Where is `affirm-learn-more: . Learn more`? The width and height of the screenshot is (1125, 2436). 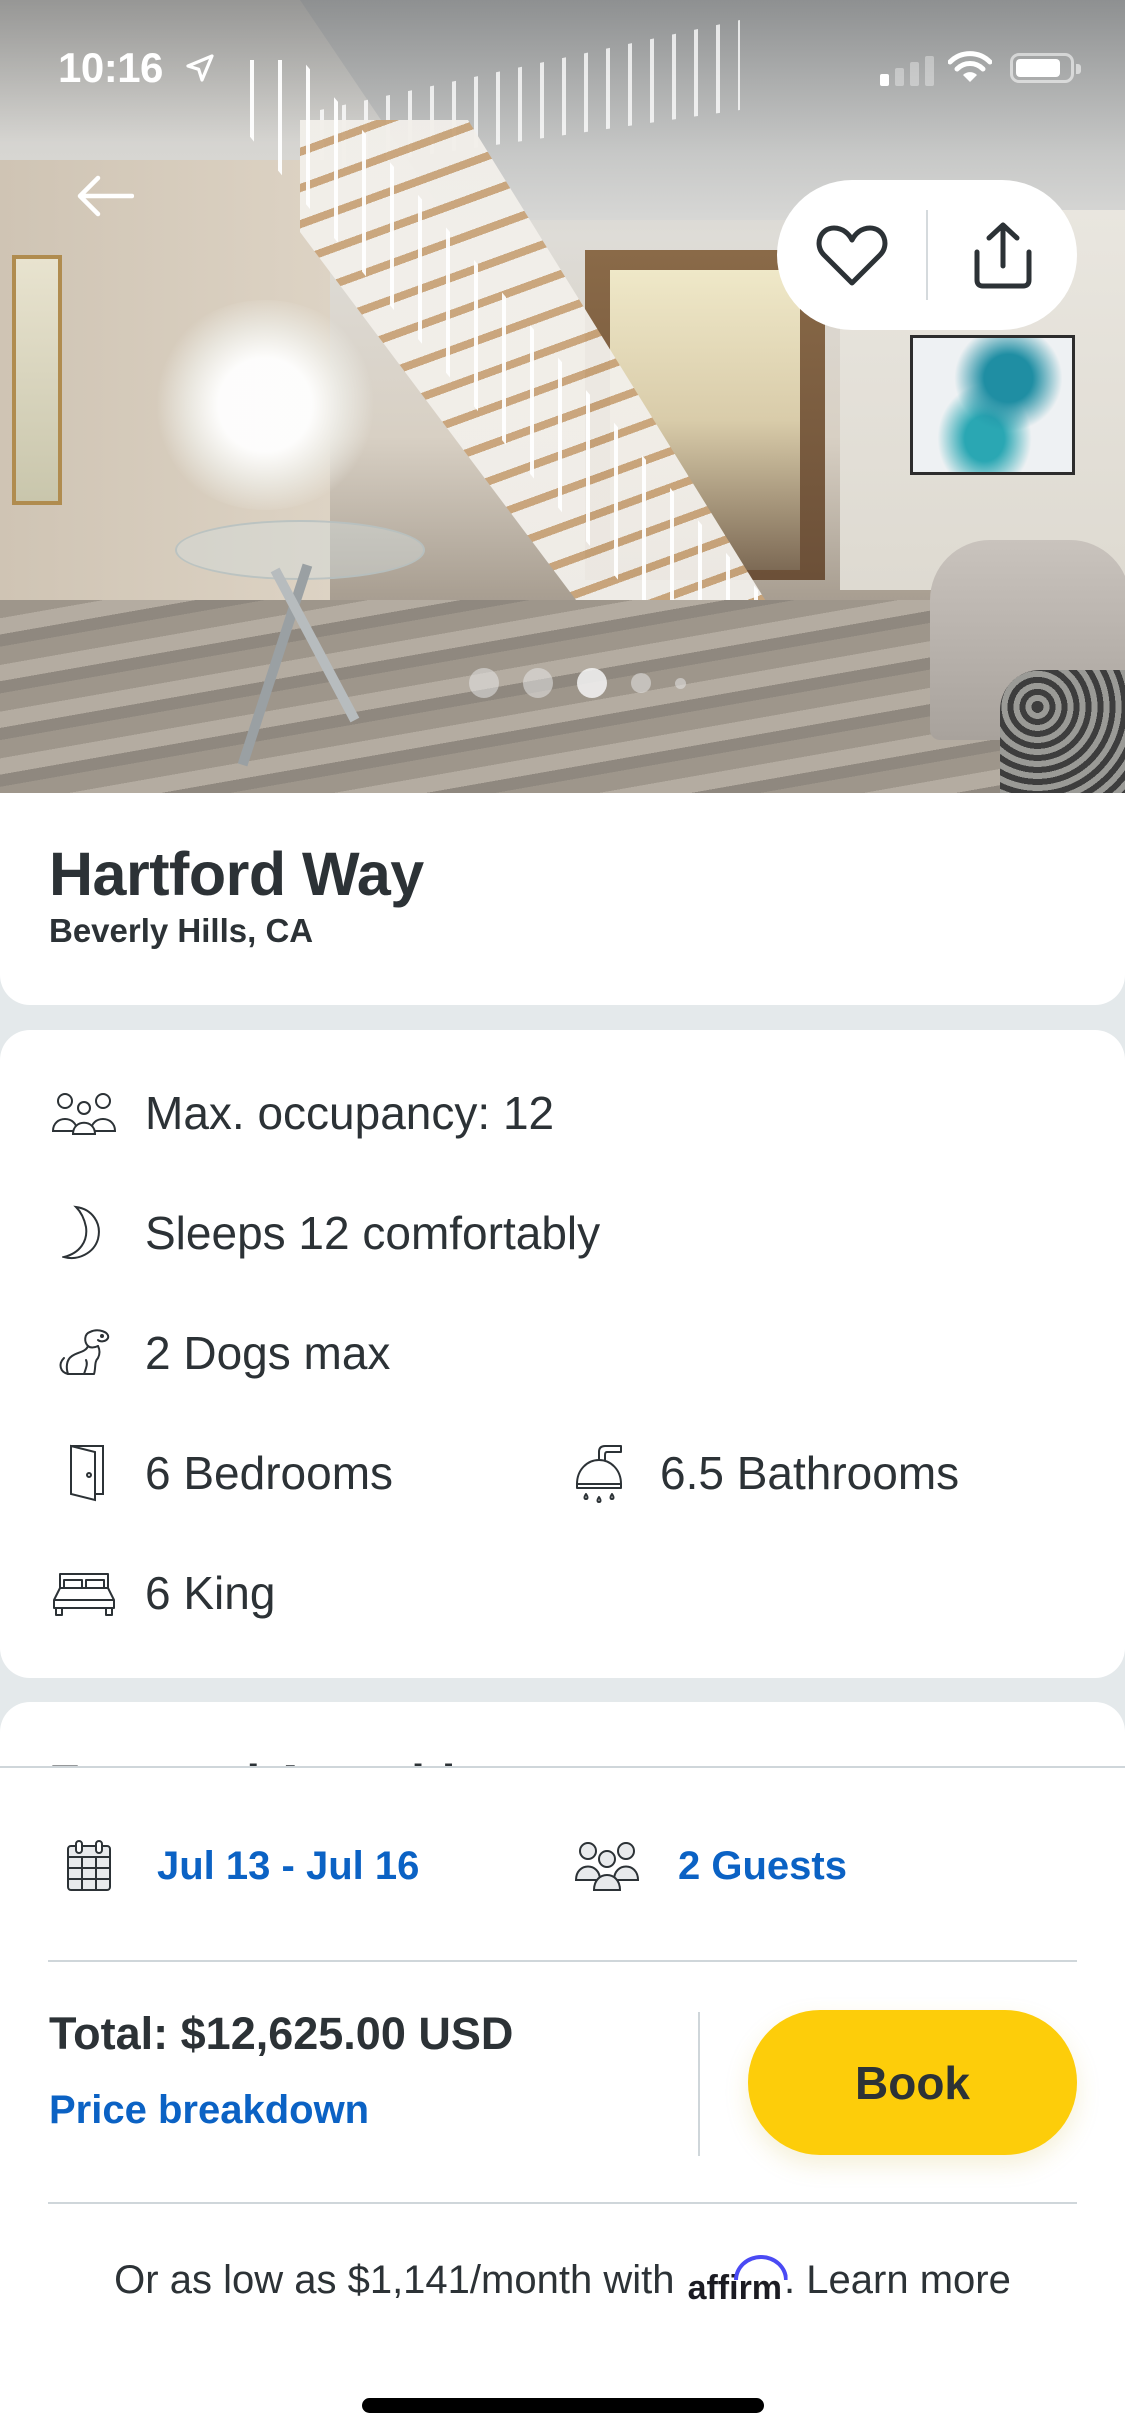
affirm-learn-more: . Learn more is located at coordinates (897, 2280).